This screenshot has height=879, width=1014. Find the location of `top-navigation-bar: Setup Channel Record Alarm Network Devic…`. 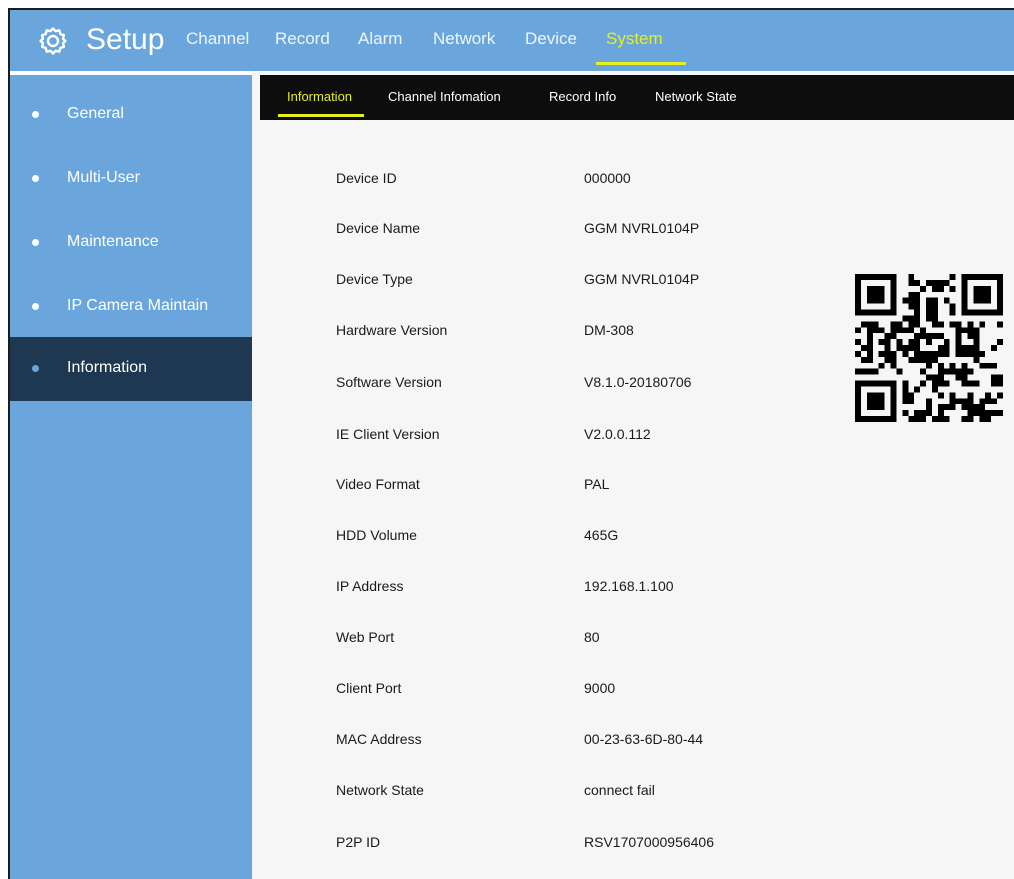

top-navigation-bar: Setup Channel Record Alarm Network Devic… is located at coordinates (512, 40).